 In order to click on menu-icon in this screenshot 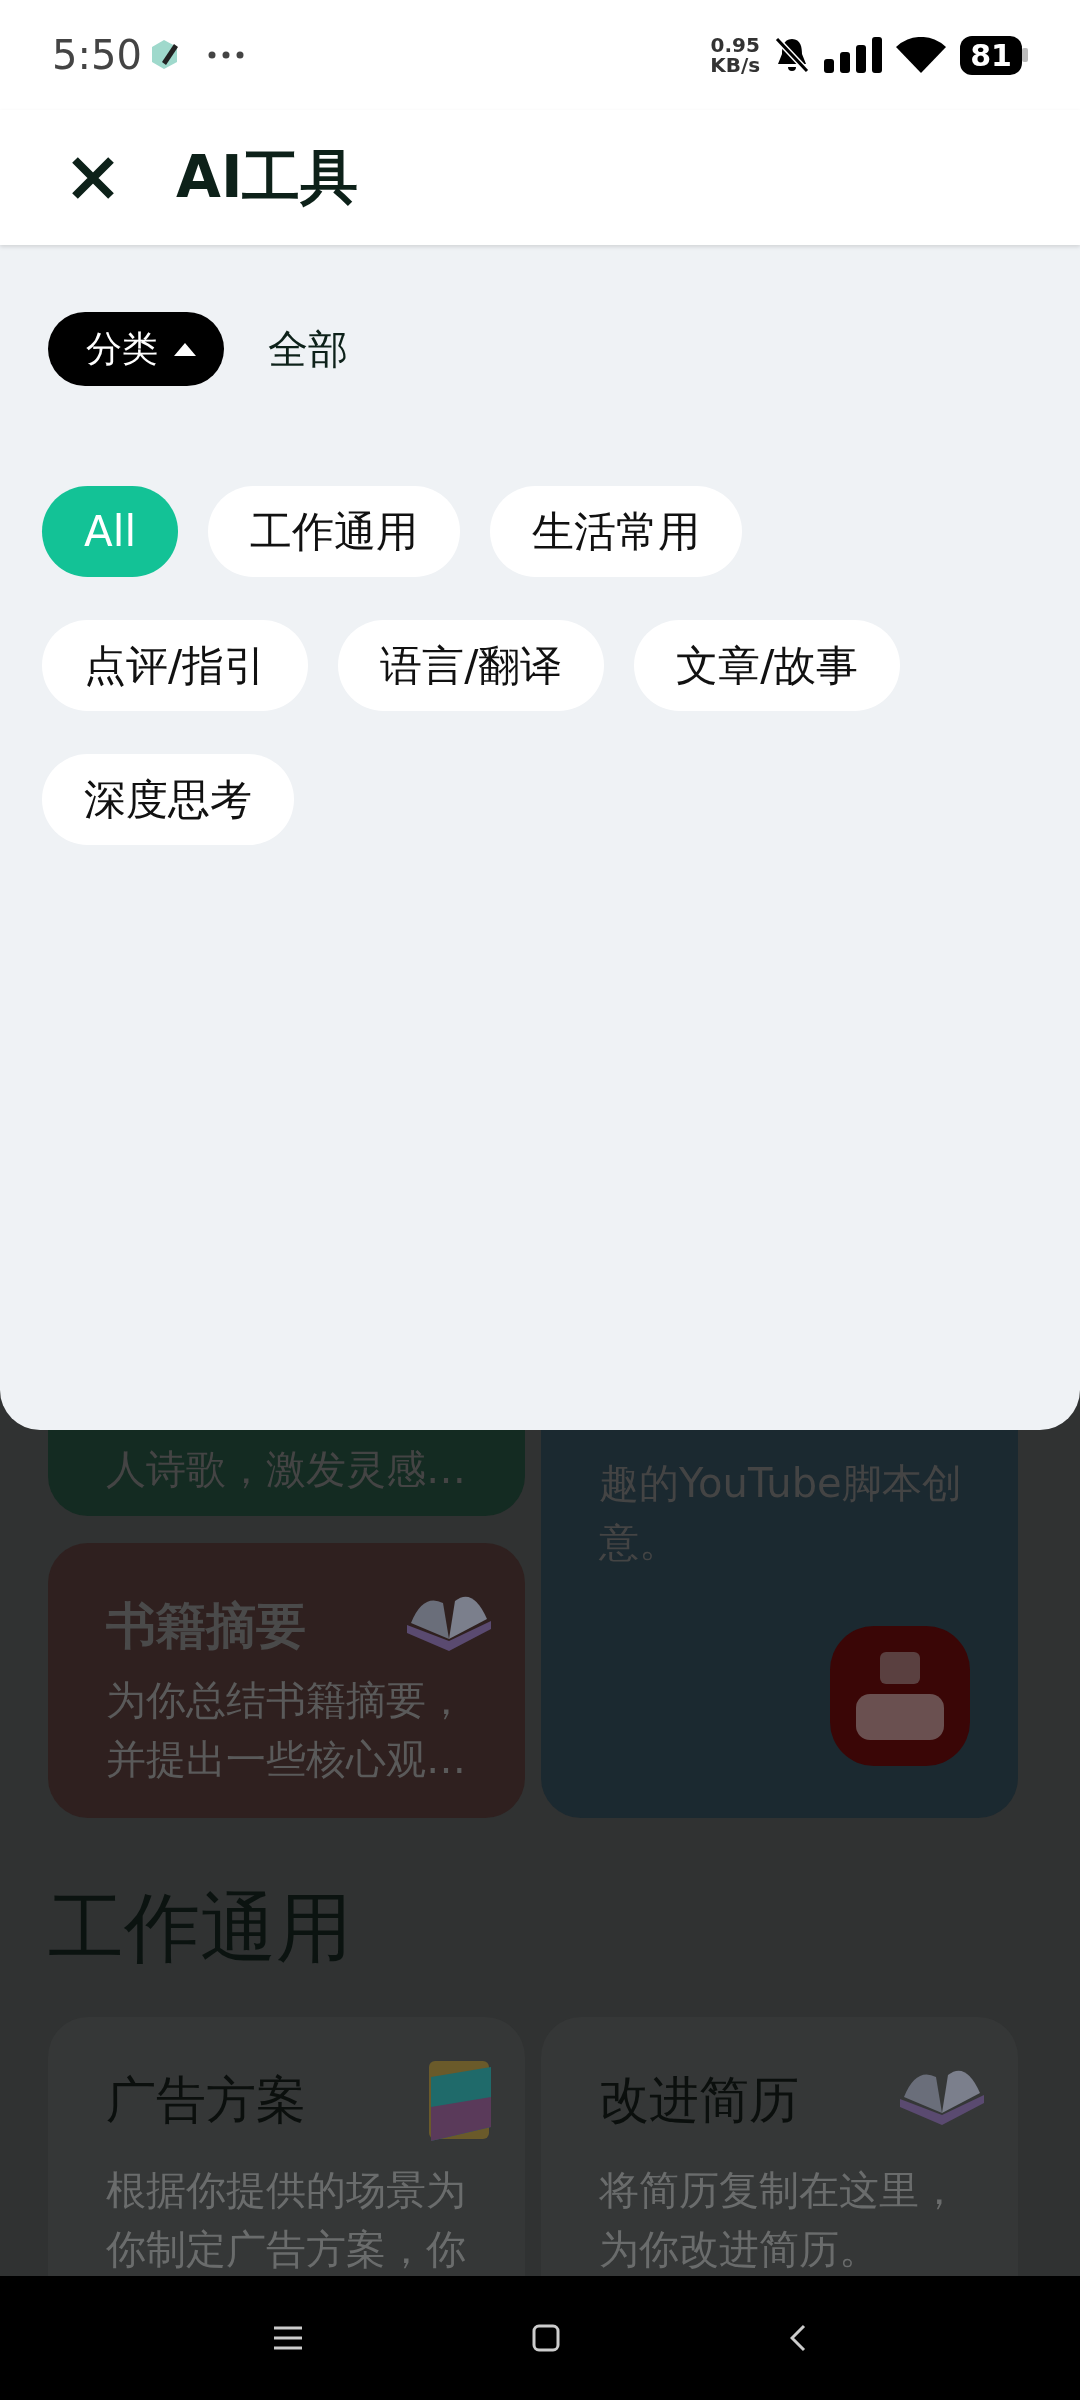, I will do `click(288, 2338)`.